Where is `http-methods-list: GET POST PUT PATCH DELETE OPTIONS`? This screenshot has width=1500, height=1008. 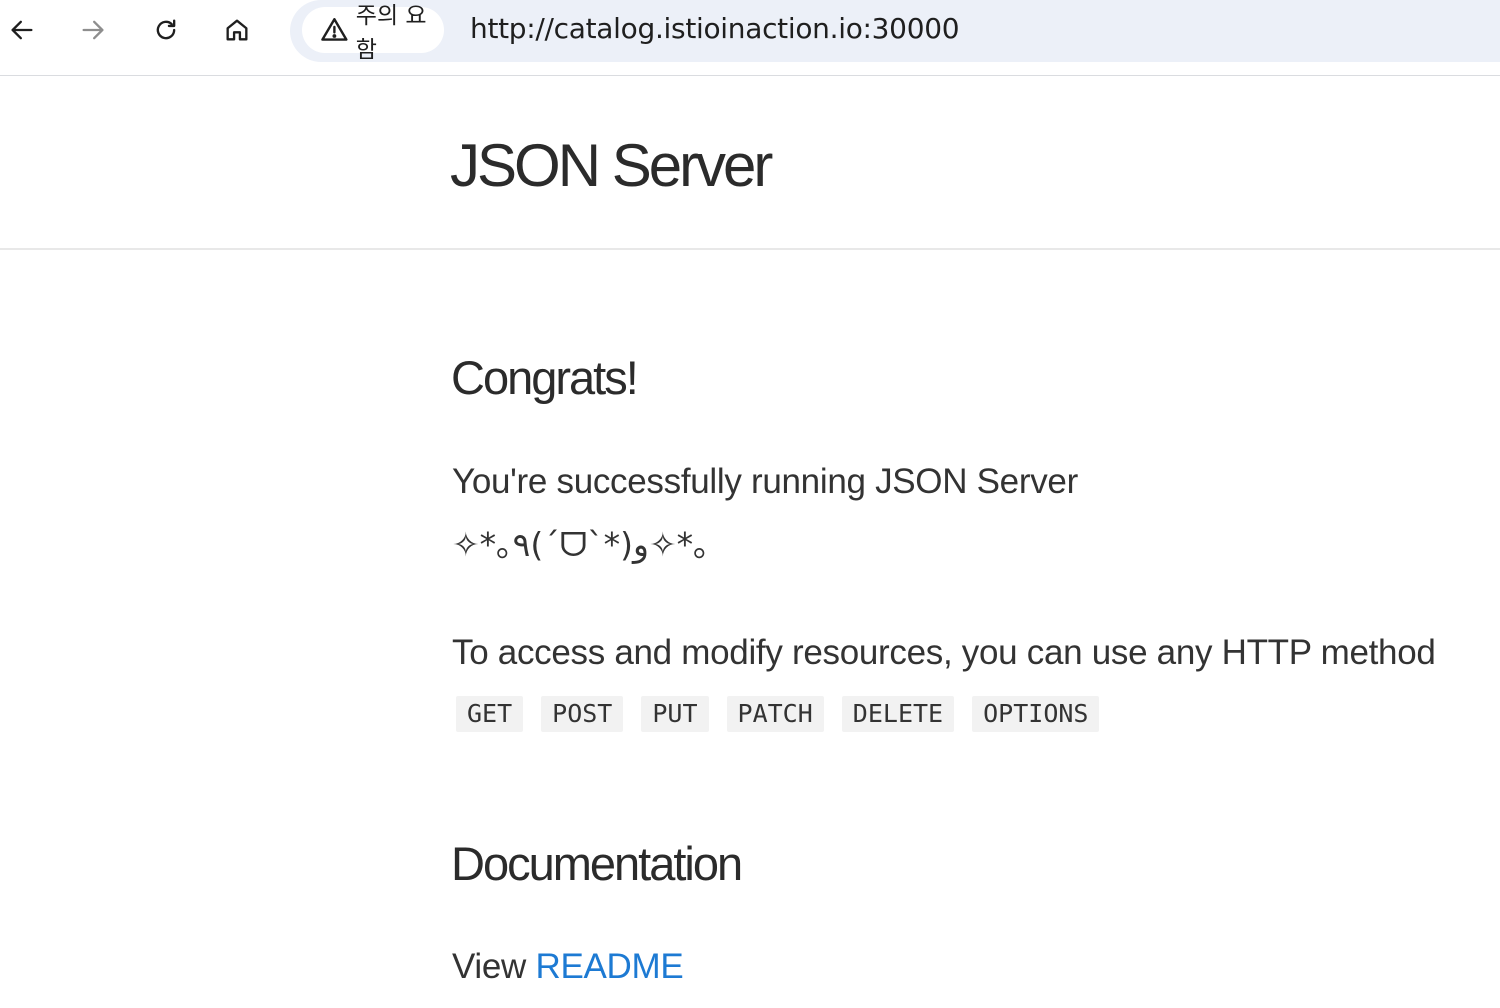 http-methods-list: GET POST PUT PATCH DELETE OPTIONS is located at coordinates (778, 714).